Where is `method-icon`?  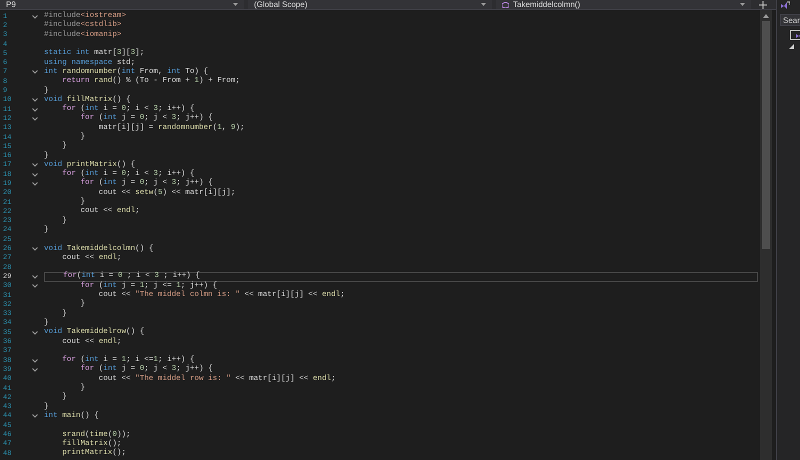 method-icon is located at coordinates (505, 5).